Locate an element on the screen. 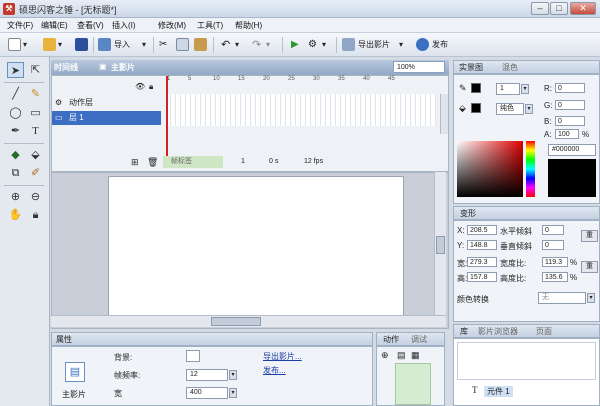 This screenshot has width=600, height=406. zoom-in-icon: ⊕ is located at coordinates (15, 197).